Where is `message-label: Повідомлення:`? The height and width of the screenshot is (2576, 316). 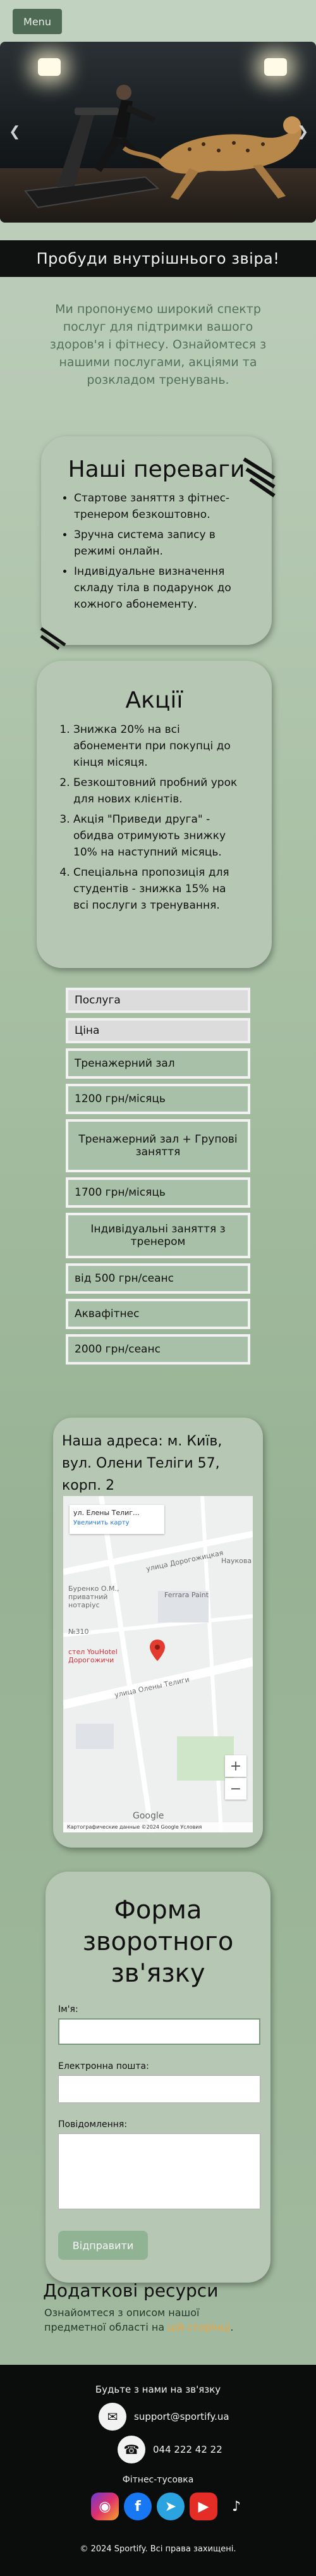 message-label: Повідомлення: is located at coordinates (93, 2124).